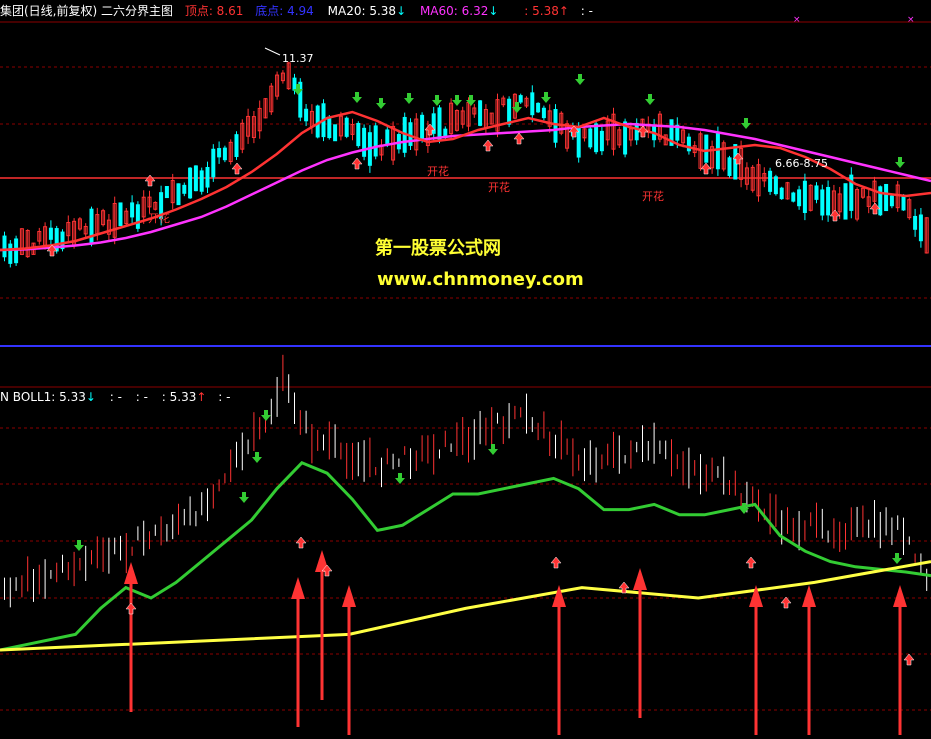 Image resolution: width=931 pixels, height=739 pixels. What do you see at coordinates (90, 397) in the screenshot?
I see `boll-arrow-icon: ↓` at bounding box center [90, 397].